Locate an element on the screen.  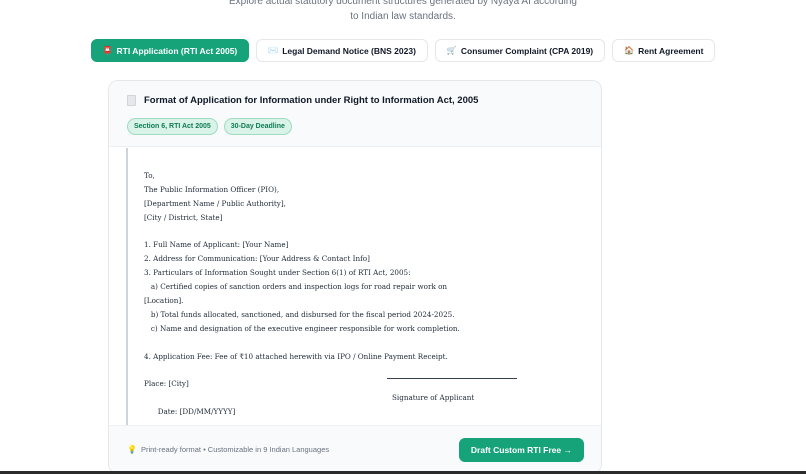
date-line: Date: [DD/MM/YYYY] is located at coordinates (196, 412).